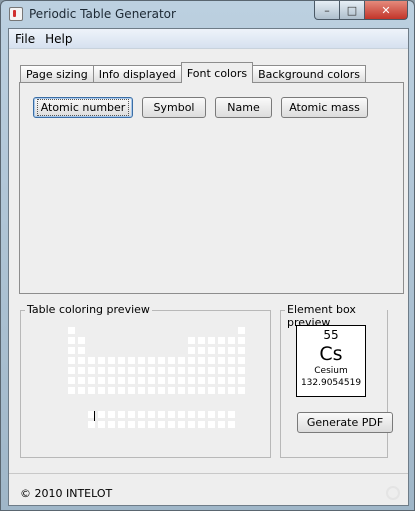 This screenshot has height=511, width=415. Describe the element at coordinates (309, 74) in the screenshot. I see `tab-background-colors: Background colors` at that location.